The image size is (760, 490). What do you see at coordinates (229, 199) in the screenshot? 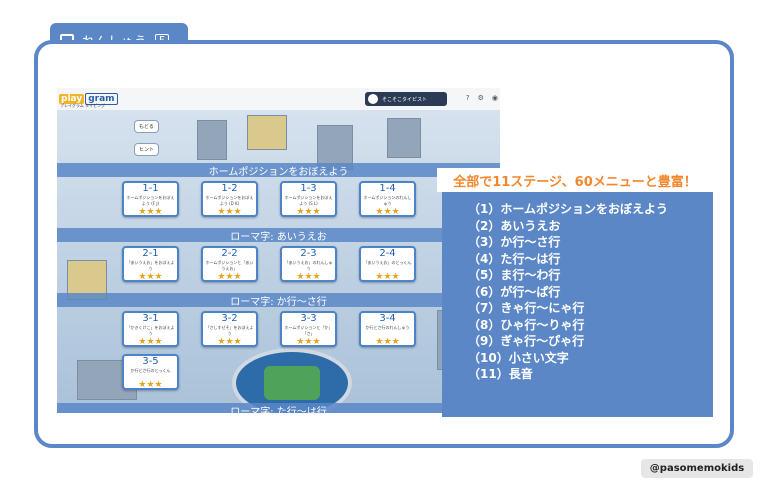
I see `stage-card: 1-2 ホームポジションをおぼえよう (D K) ★★★` at bounding box center [229, 199].